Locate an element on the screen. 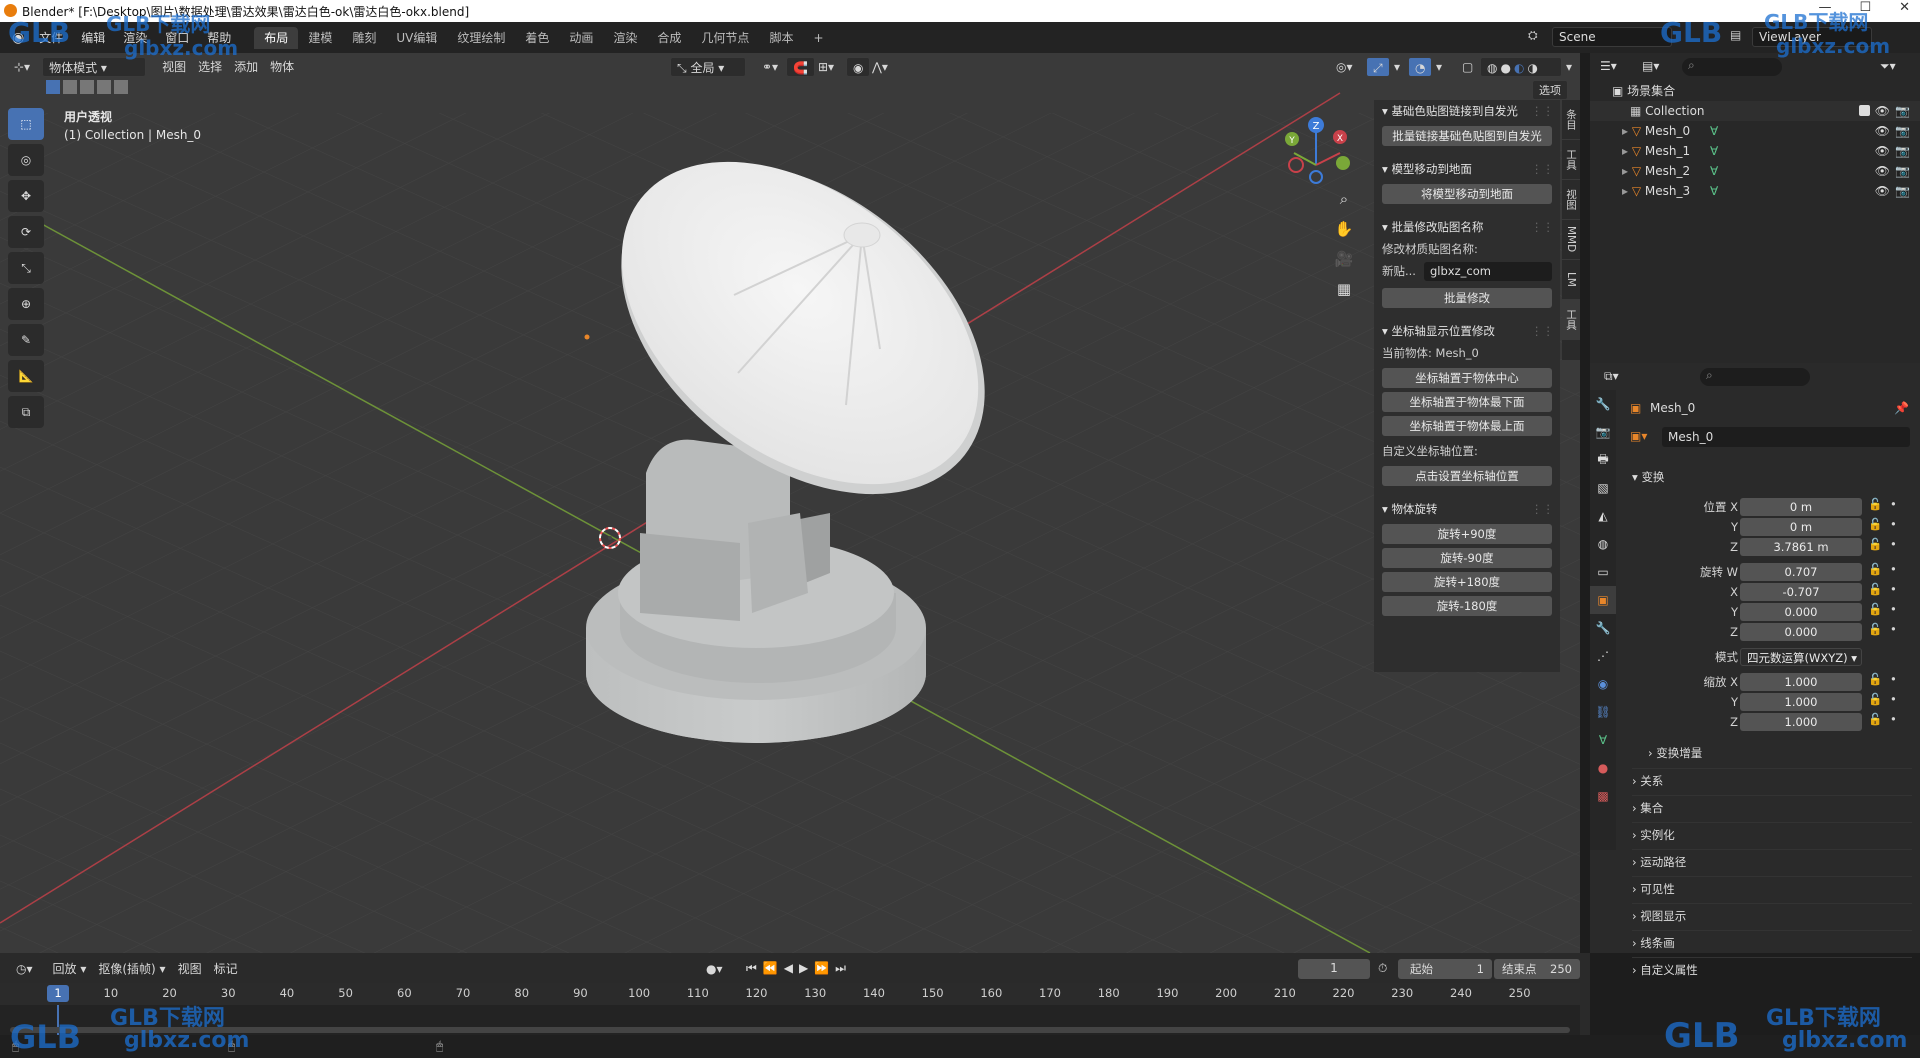 This screenshot has height=1058, width=1920. mode-dropdown: 物体模式 ▾ is located at coordinates (94, 67).